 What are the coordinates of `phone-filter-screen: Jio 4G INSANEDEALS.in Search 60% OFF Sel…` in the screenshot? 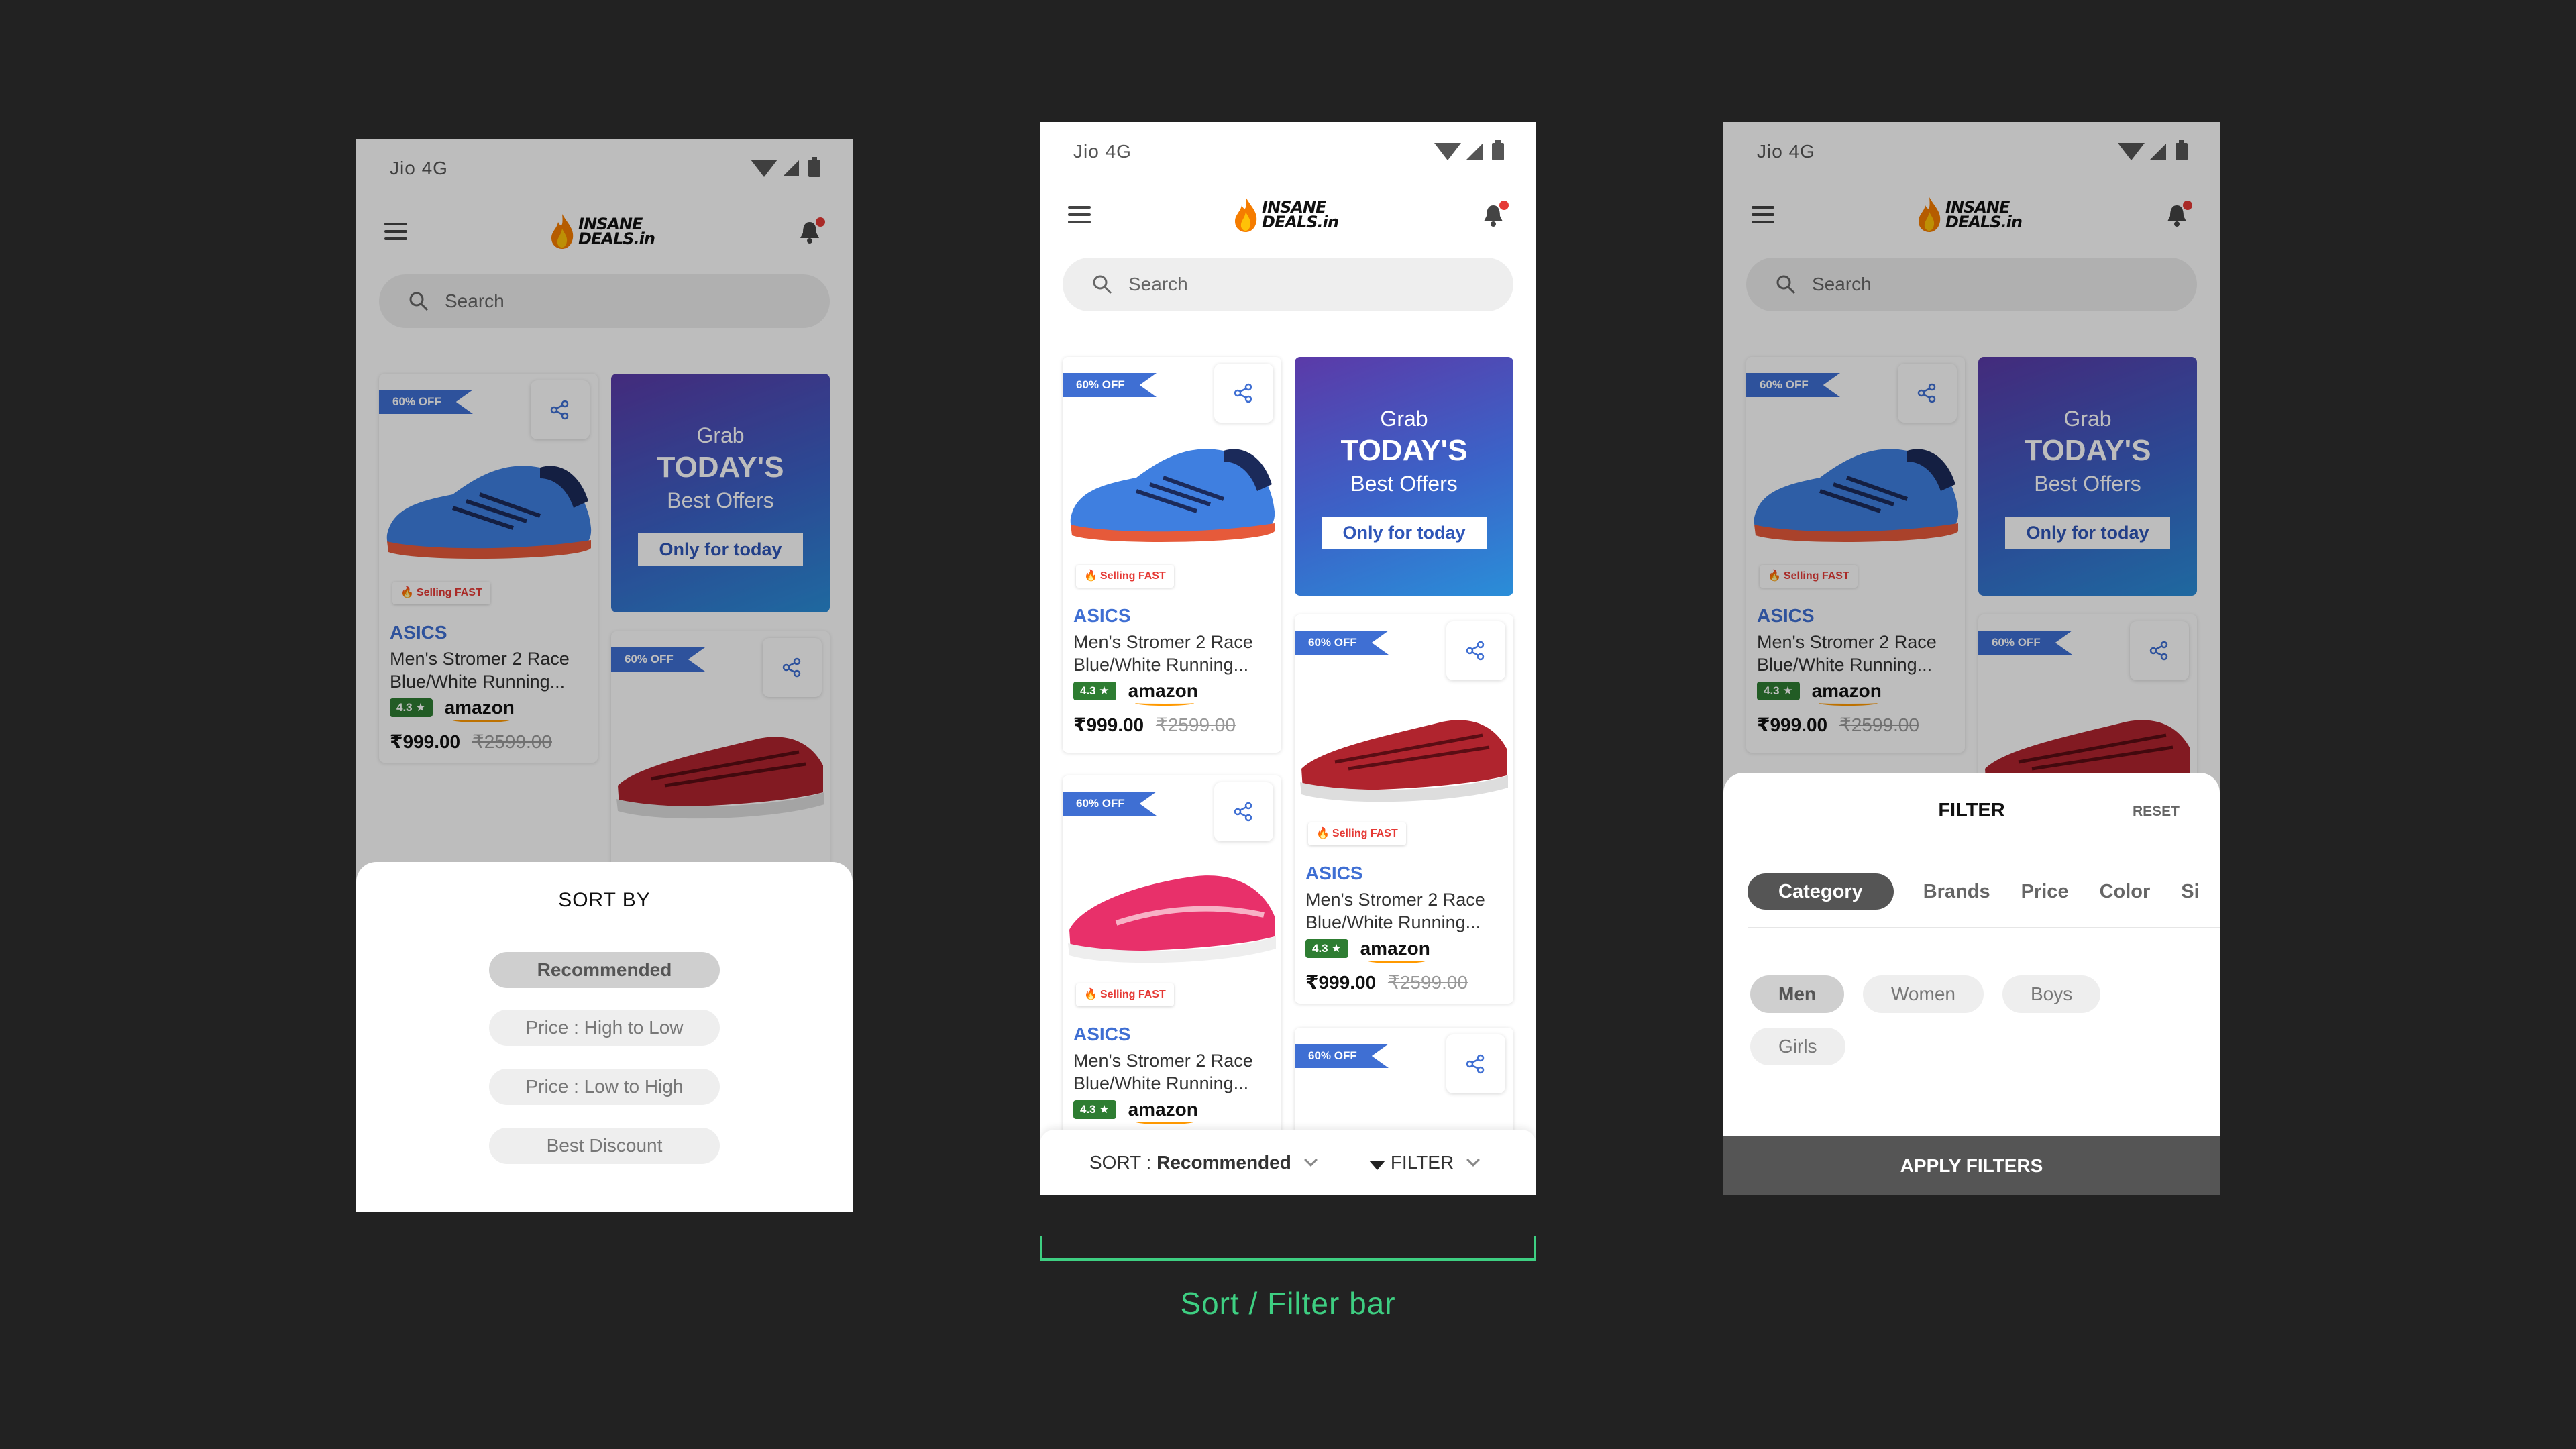 It's located at (1971, 658).